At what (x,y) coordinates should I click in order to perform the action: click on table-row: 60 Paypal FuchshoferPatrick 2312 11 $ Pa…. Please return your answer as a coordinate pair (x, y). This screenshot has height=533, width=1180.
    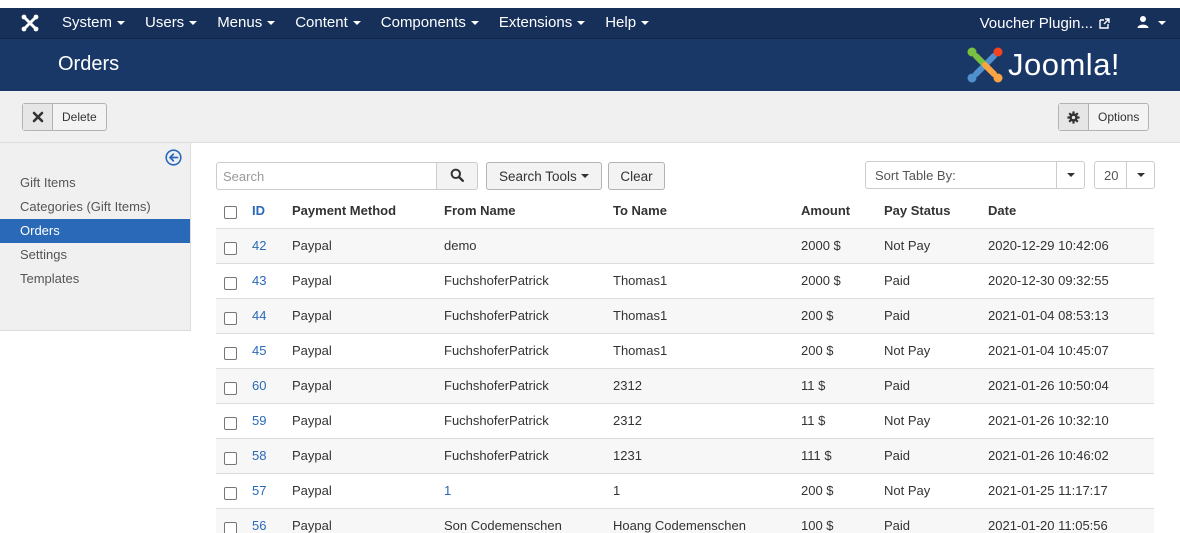
    Looking at the image, I should click on (685, 385).